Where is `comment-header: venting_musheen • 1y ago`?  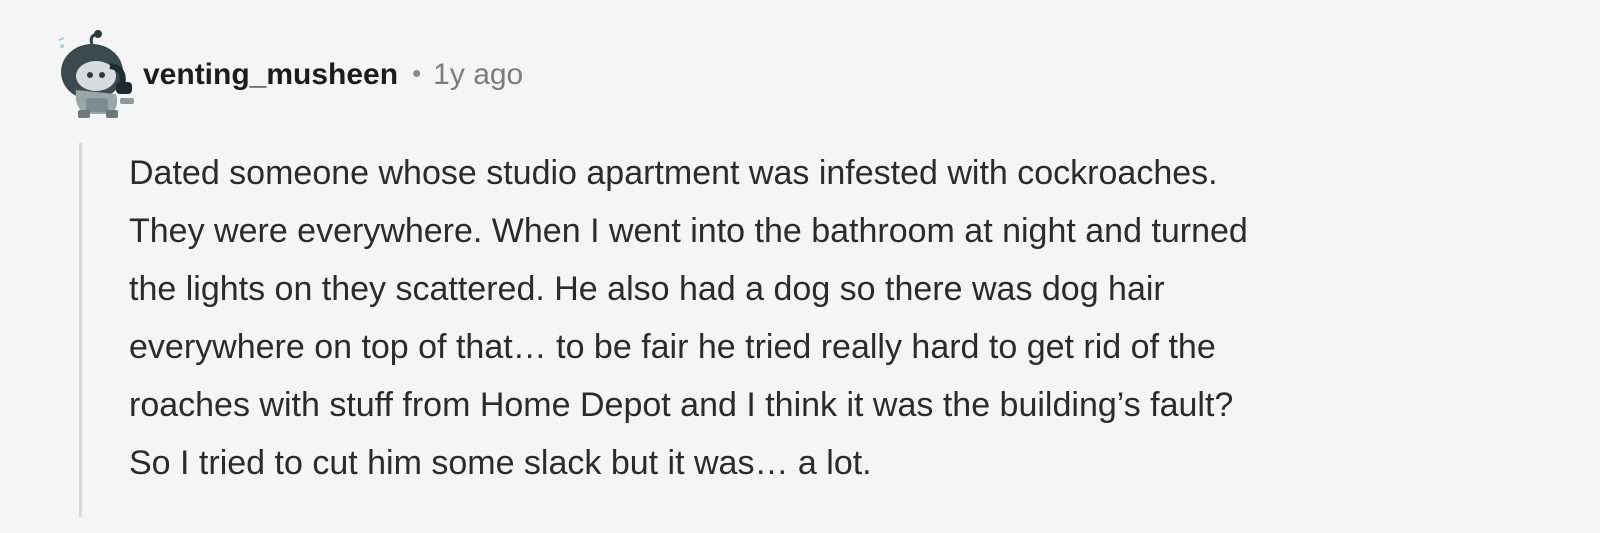 comment-header: venting_musheen • 1y ago is located at coordinates (333, 75).